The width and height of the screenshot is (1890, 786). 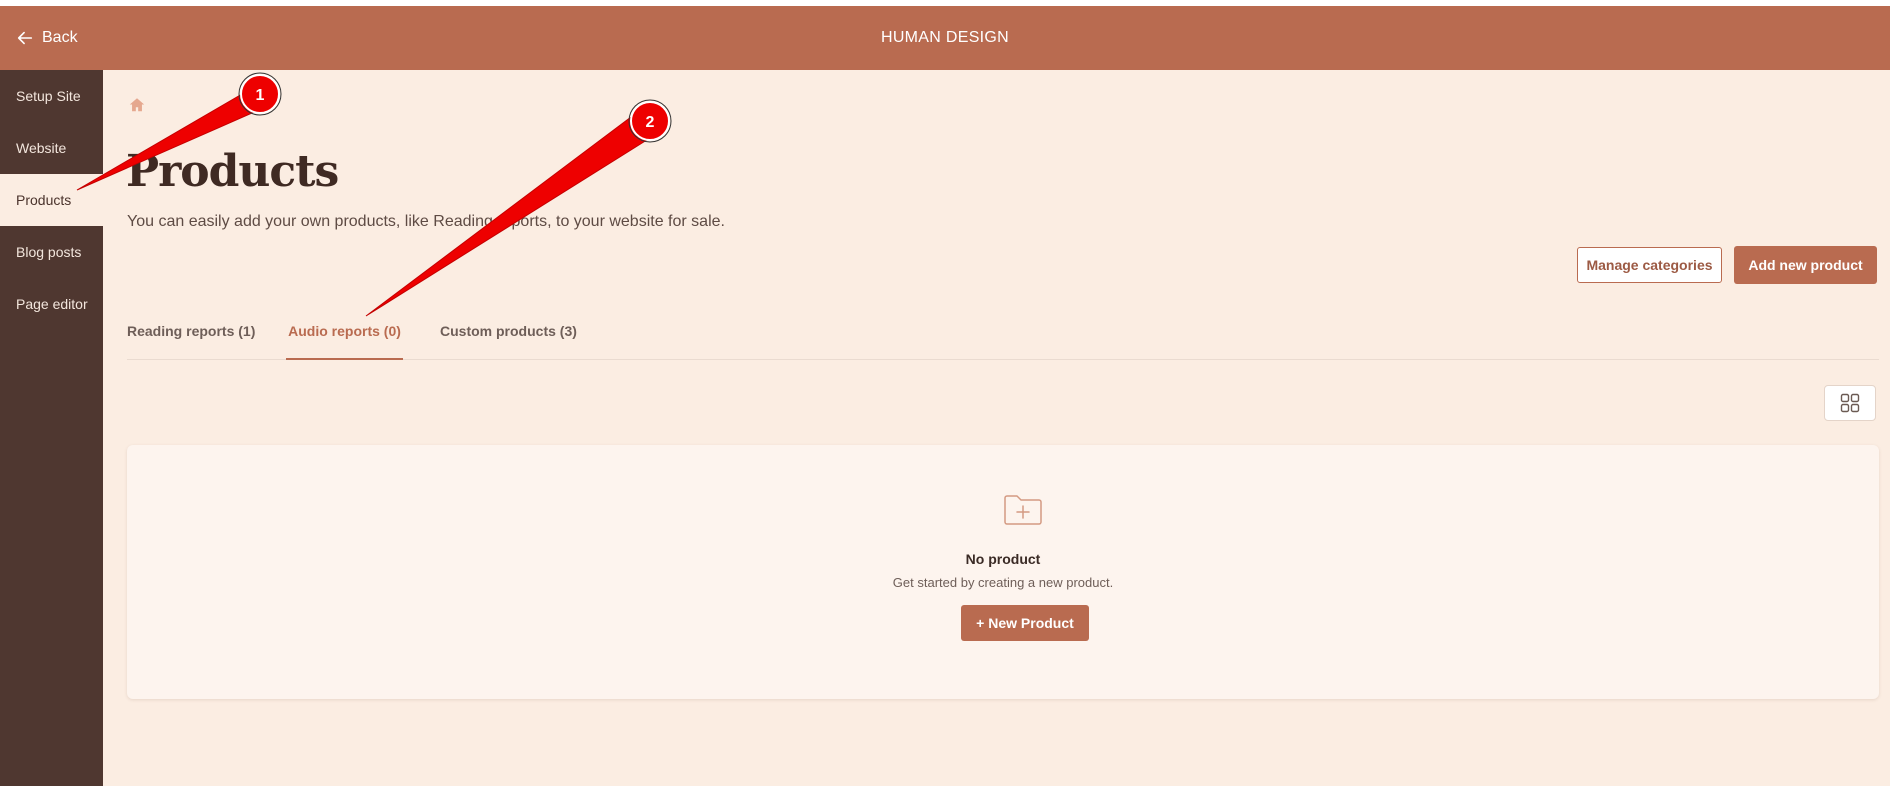 What do you see at coordinates (1025, 623) in the screenshot?
I see `new-product-button: + New Product` at bounding box center [1025, 623].